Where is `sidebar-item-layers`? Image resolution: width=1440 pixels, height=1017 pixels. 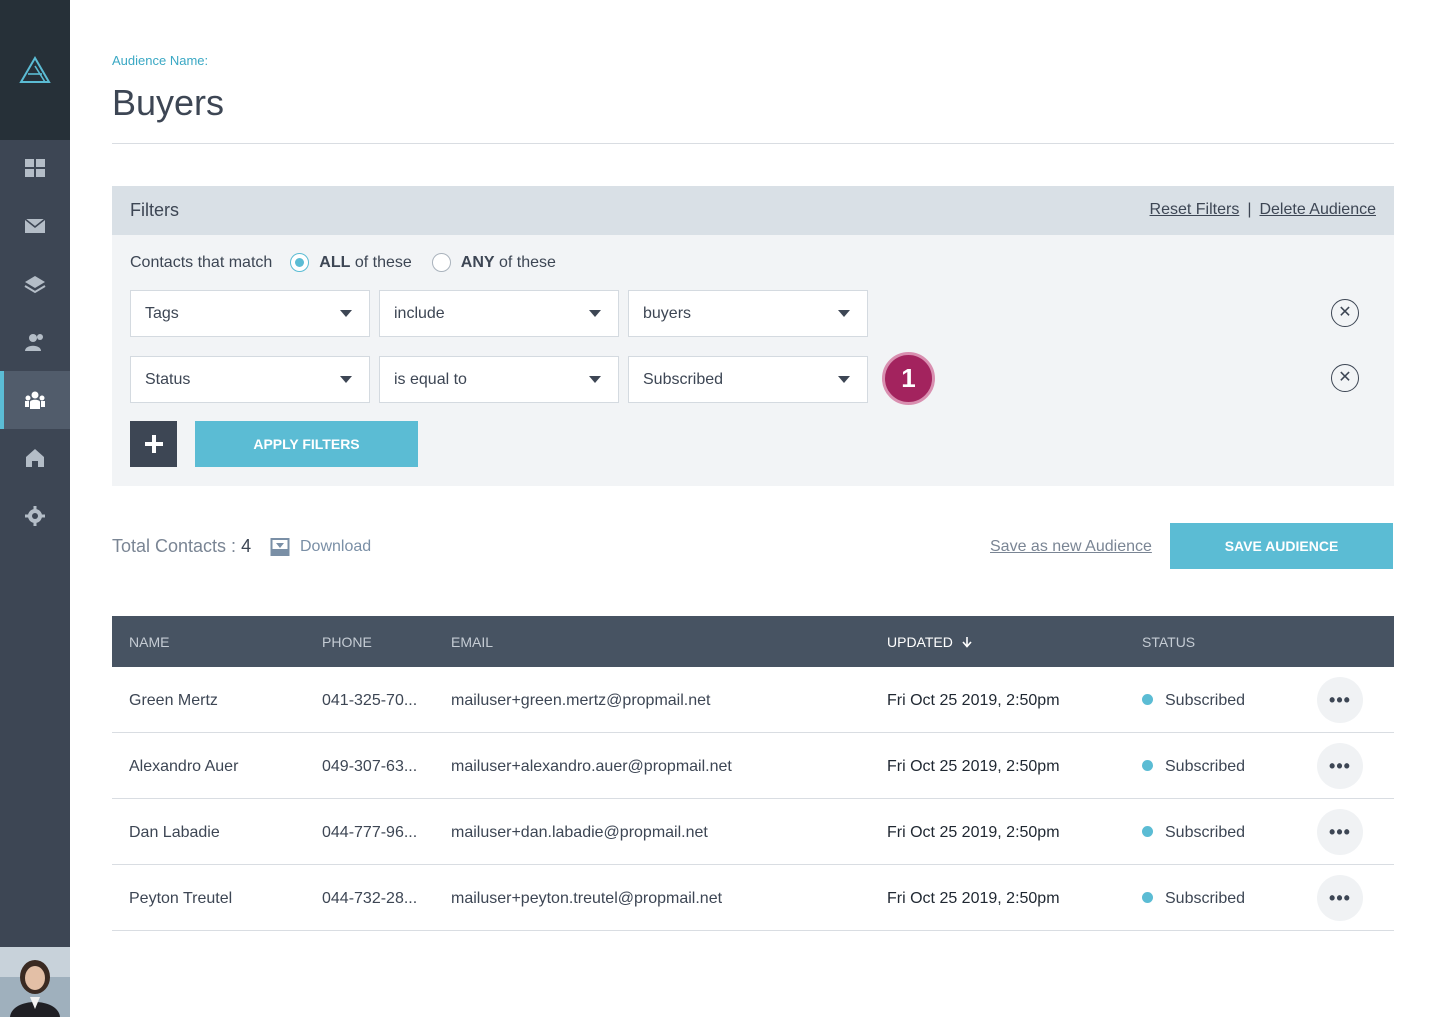 sidebar-item-layers is located at coordinates (35, 284).